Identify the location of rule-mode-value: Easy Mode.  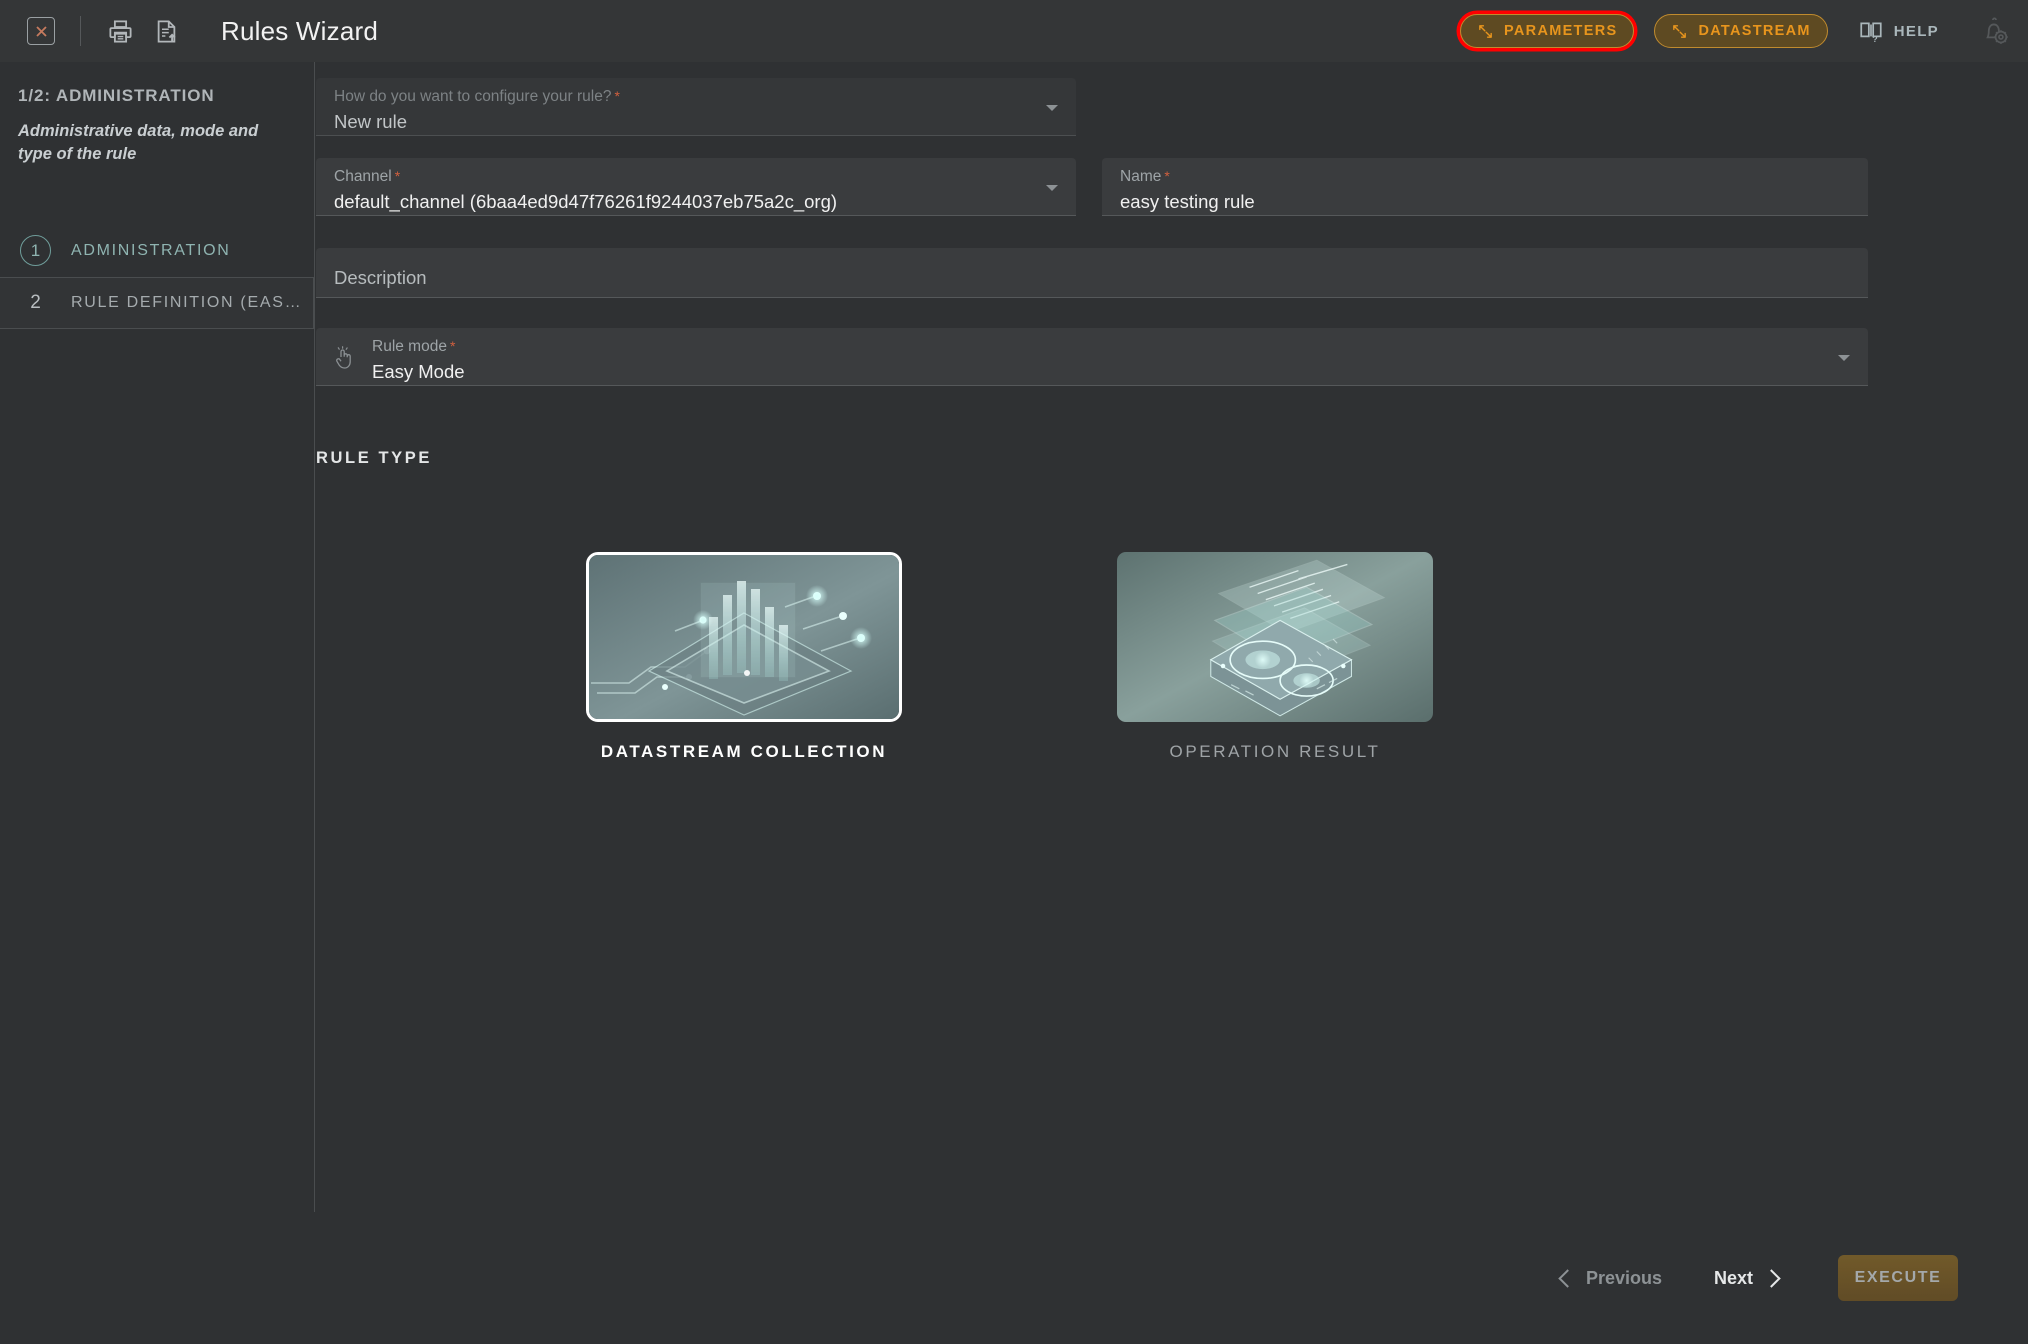
(418, 371).